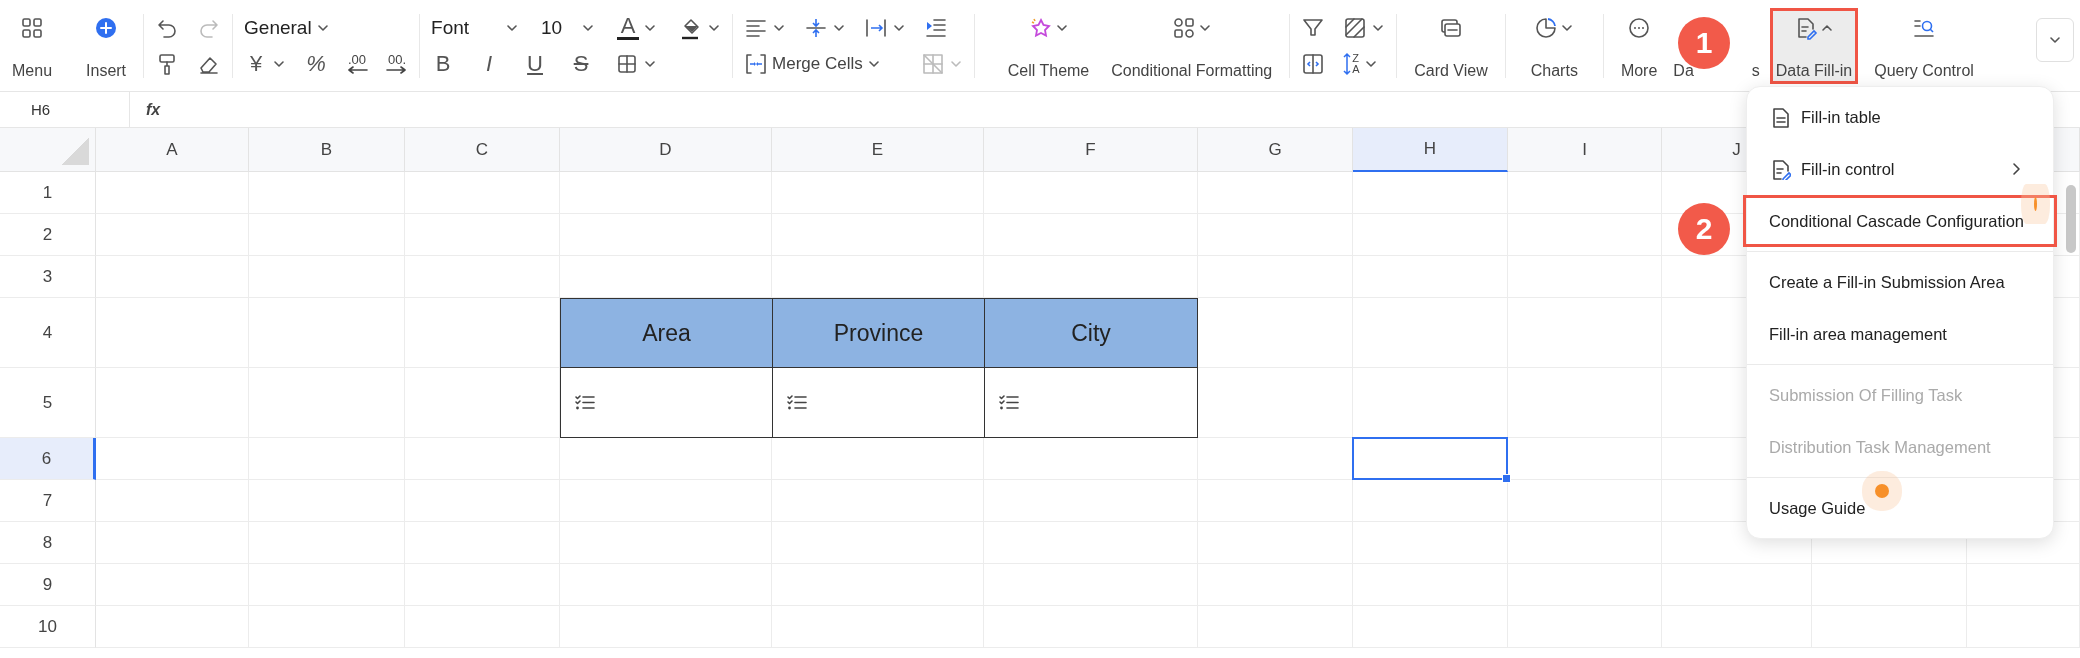 The width and height of the screenshot is (2080, 658). What do you see at coordinates (1360, 63) in the screenshot?
I see `toolbar-button: Z A` at bounding box center [1360, 63].